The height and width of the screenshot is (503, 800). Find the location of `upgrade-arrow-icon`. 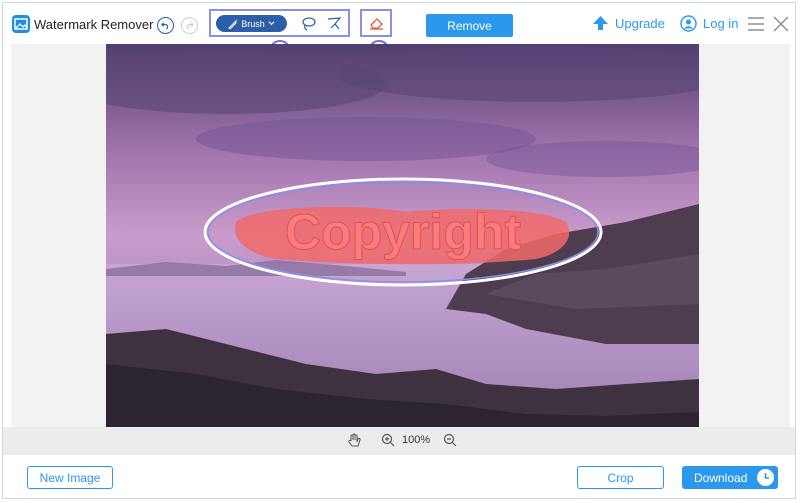

upgrade-arrow-icon is located at coordinates (600, 23).